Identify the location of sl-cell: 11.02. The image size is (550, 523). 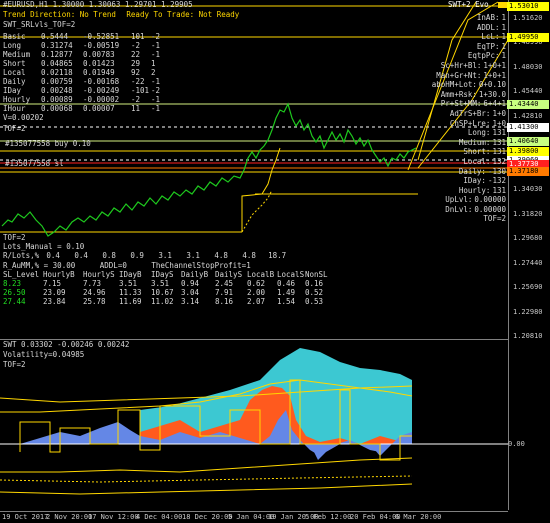
(162, 301).